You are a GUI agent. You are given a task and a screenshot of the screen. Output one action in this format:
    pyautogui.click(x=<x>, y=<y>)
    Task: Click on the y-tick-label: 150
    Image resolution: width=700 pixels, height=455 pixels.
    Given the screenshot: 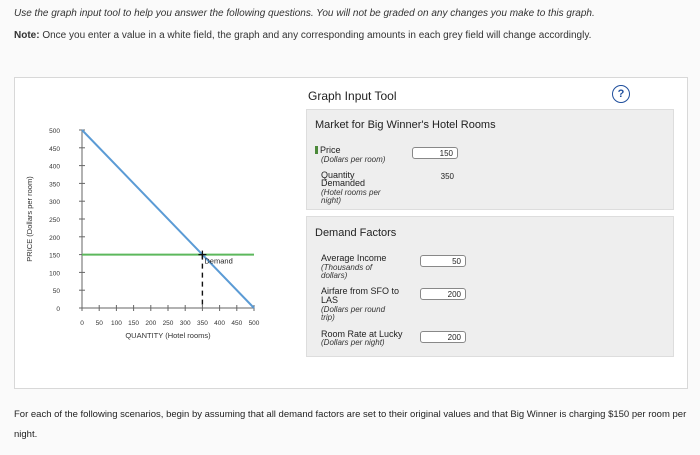 What is the action you would take?
    pyautogui.click(x=54, y=256)
    